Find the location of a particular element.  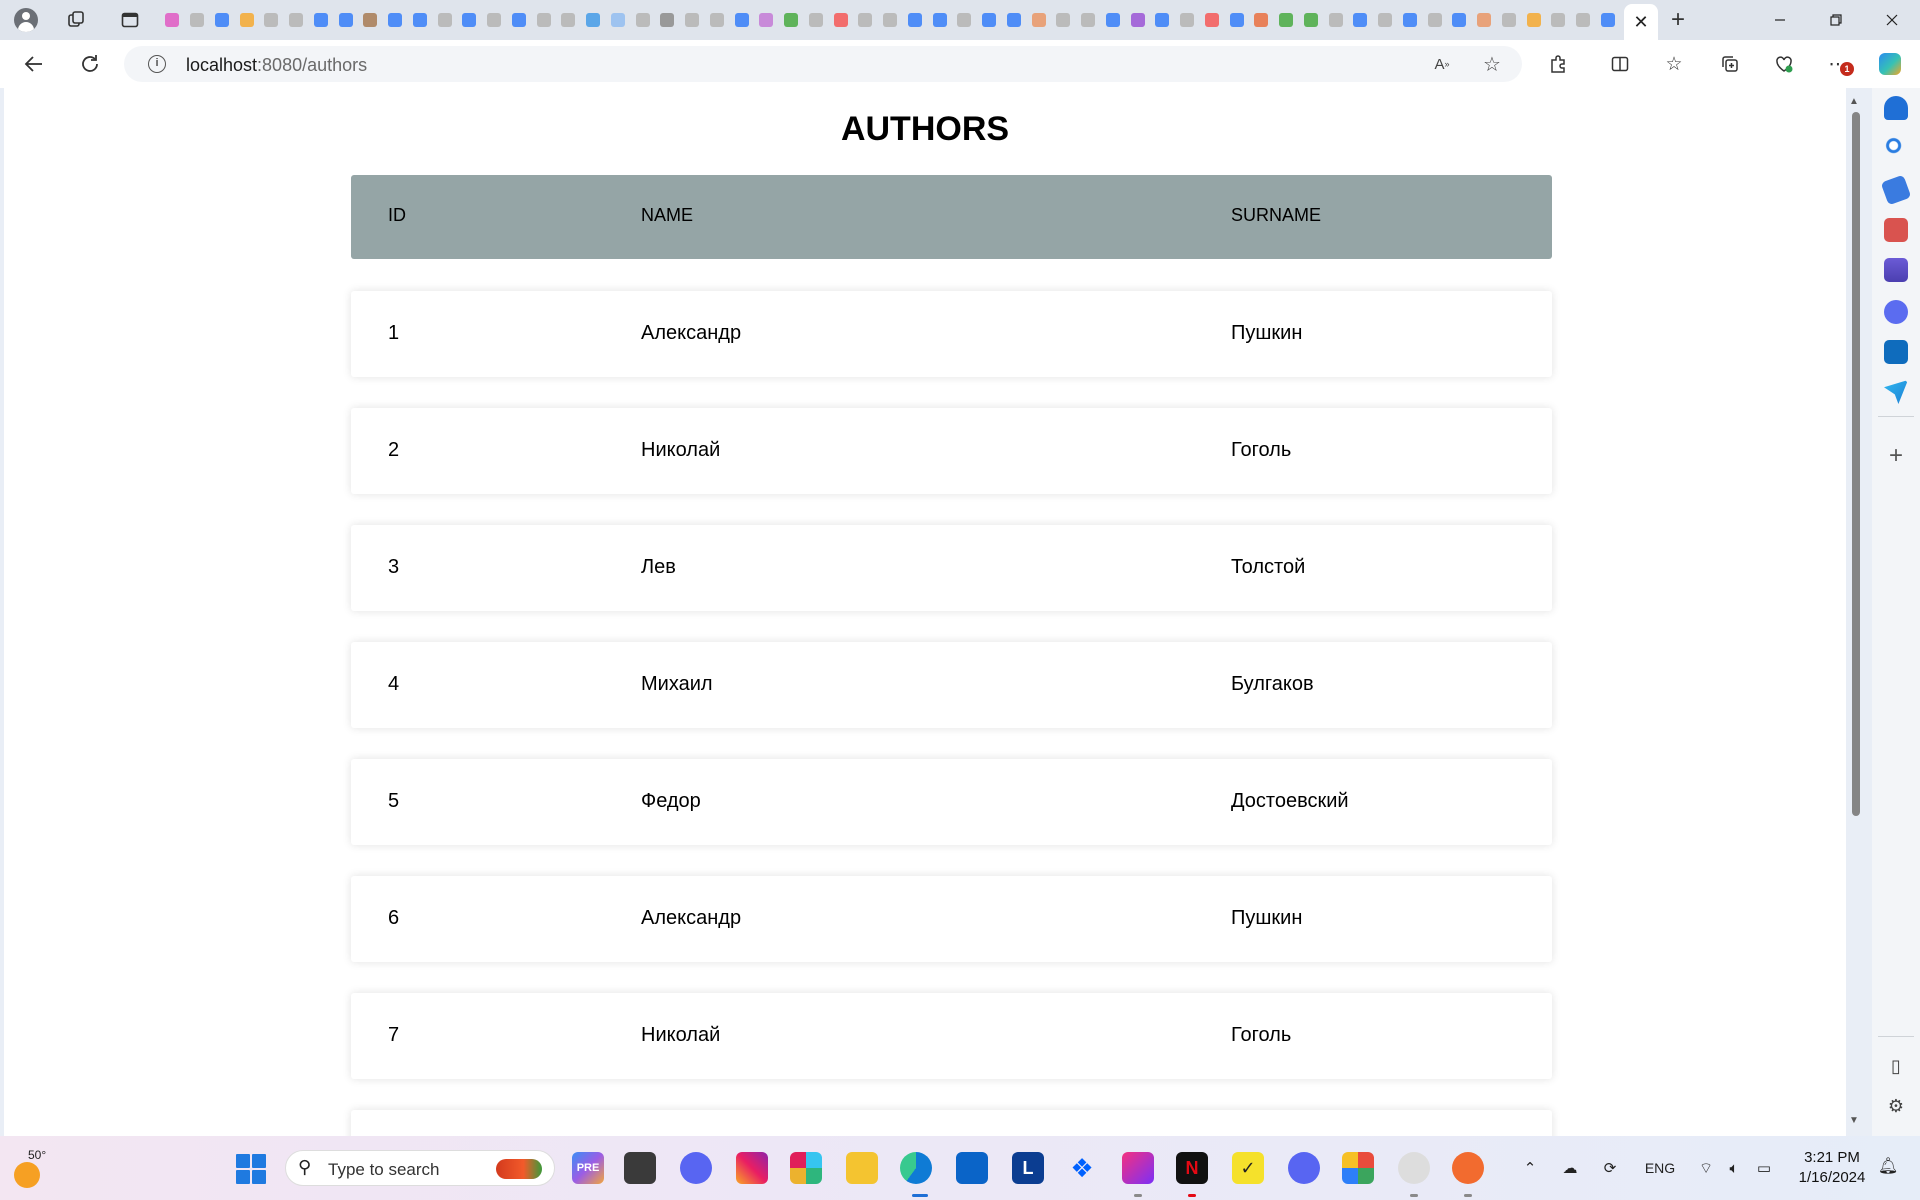

profile-button is located at coordinates (26, 20).